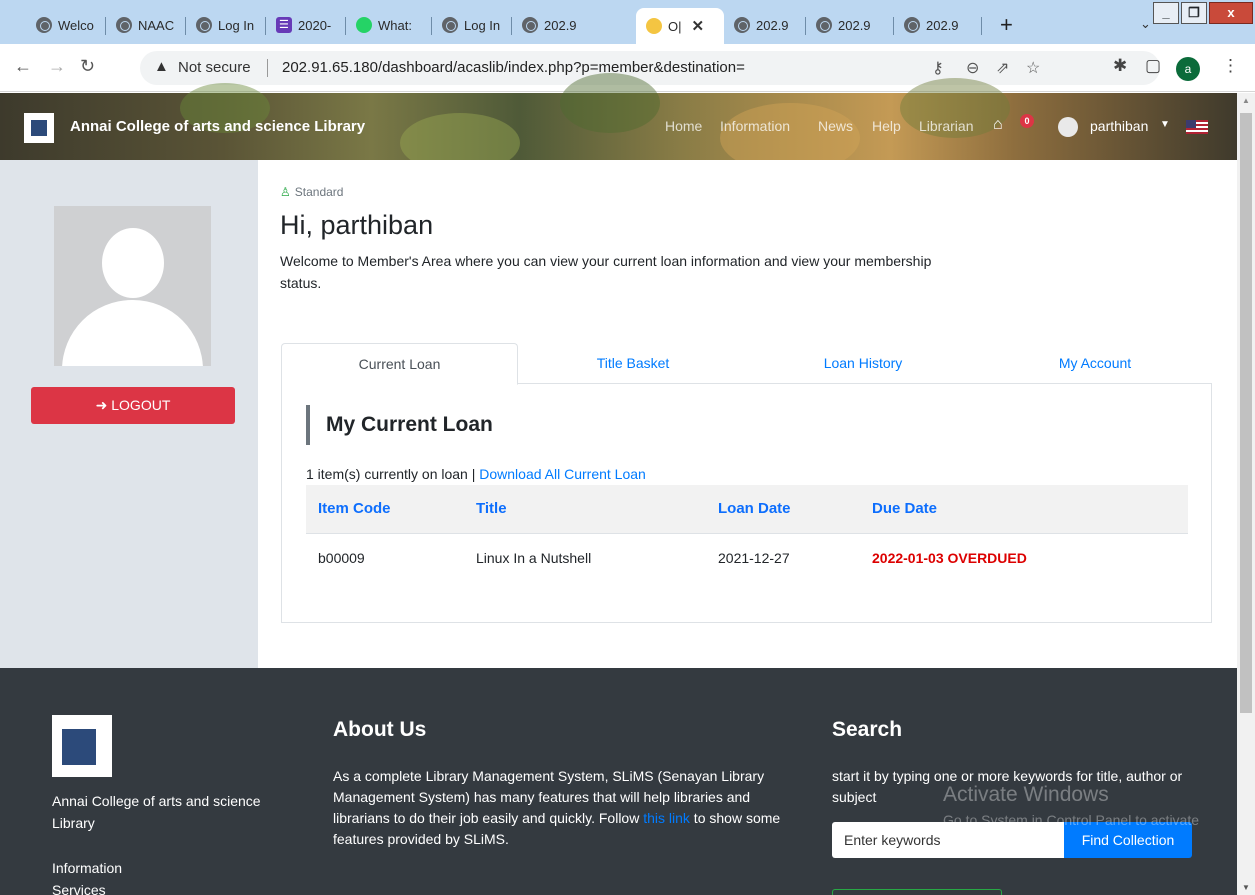  Describe the element at coordinates (397, 509) in the screenshot. I see `column-header: Item Code` at that location.